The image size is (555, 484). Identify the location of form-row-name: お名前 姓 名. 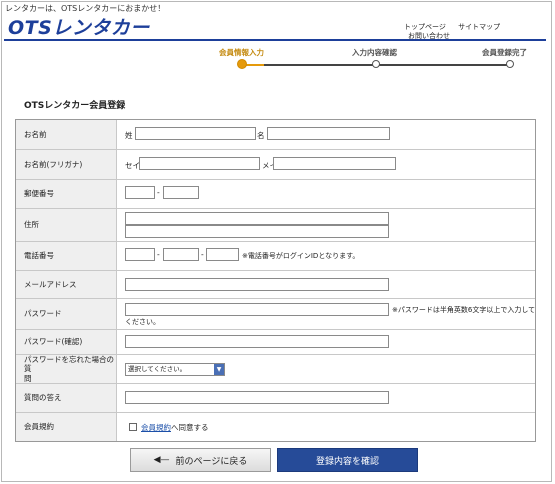
(275, 135).